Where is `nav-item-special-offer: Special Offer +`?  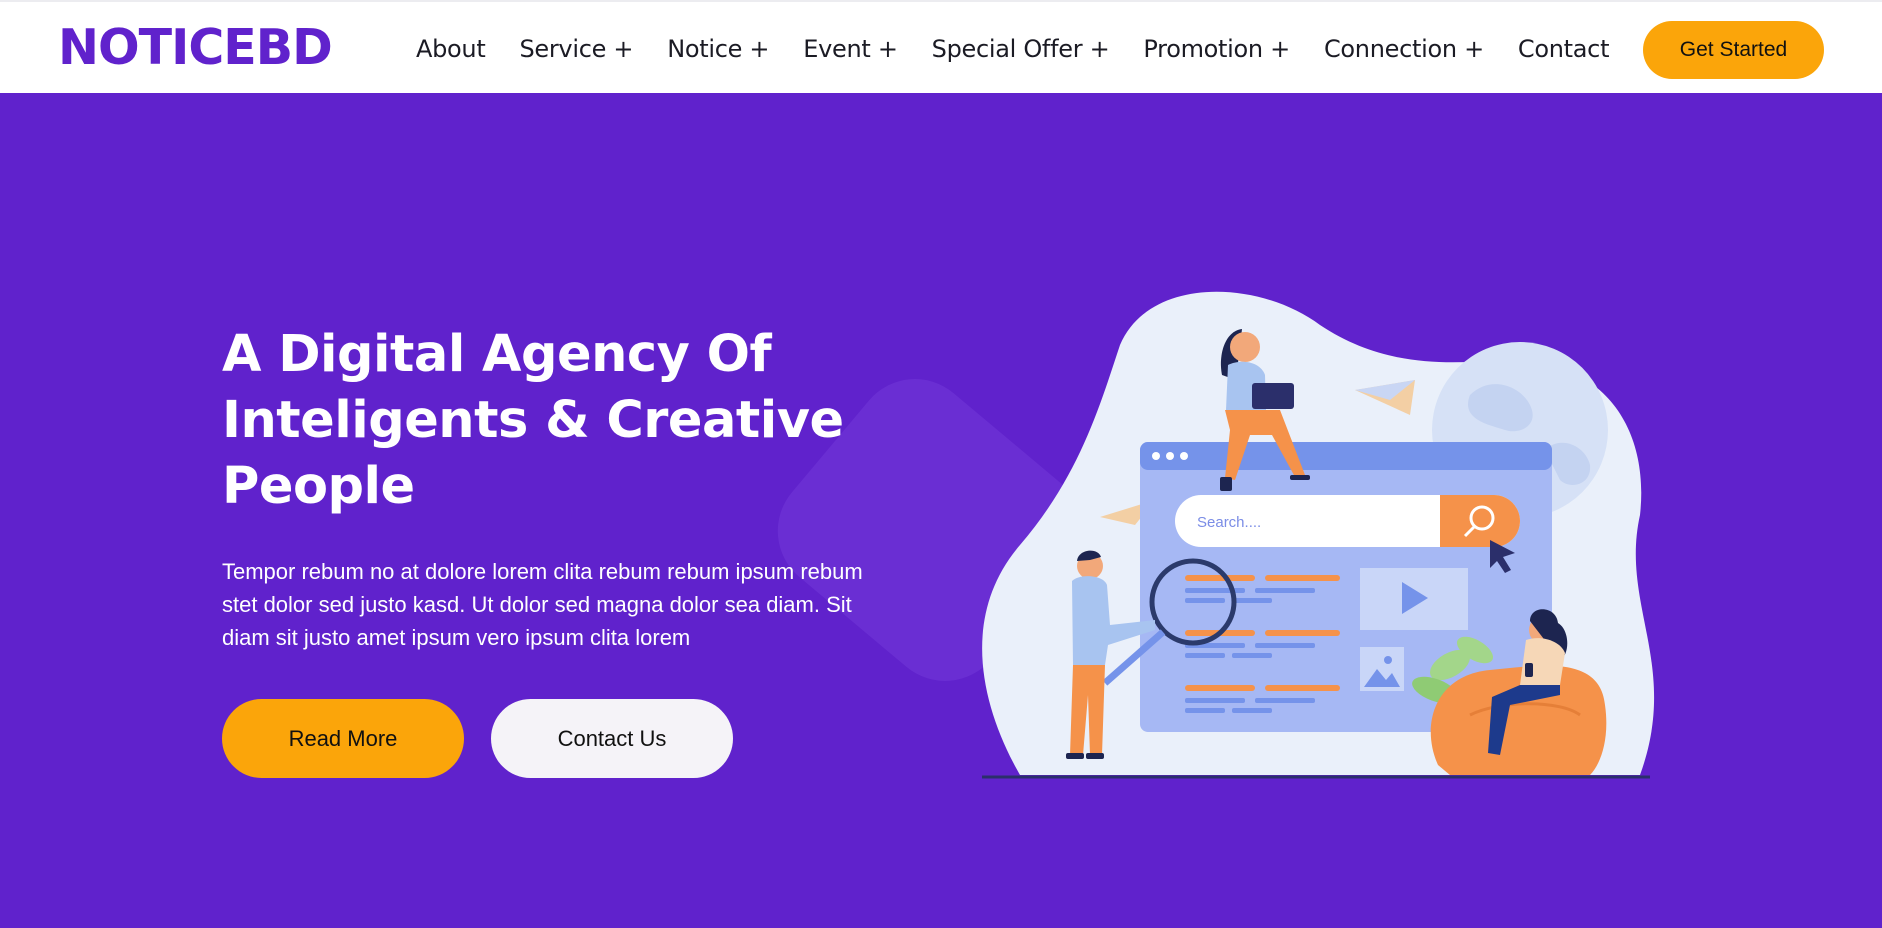 nav-item-special-offer: Special Offer + is located at coordinates (1021, 49).